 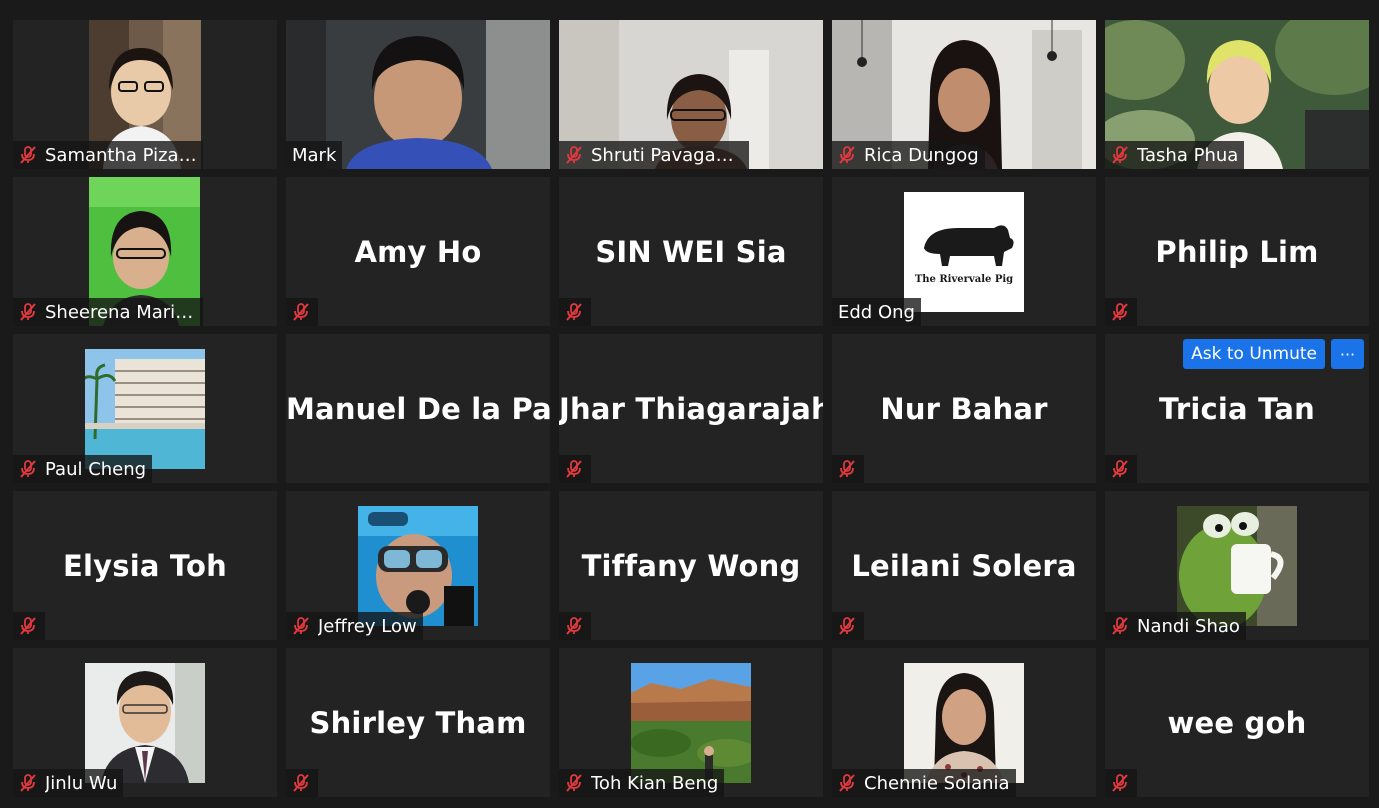 I want to click on participant-display-name: wee goh, so click(x=1237, y=722).